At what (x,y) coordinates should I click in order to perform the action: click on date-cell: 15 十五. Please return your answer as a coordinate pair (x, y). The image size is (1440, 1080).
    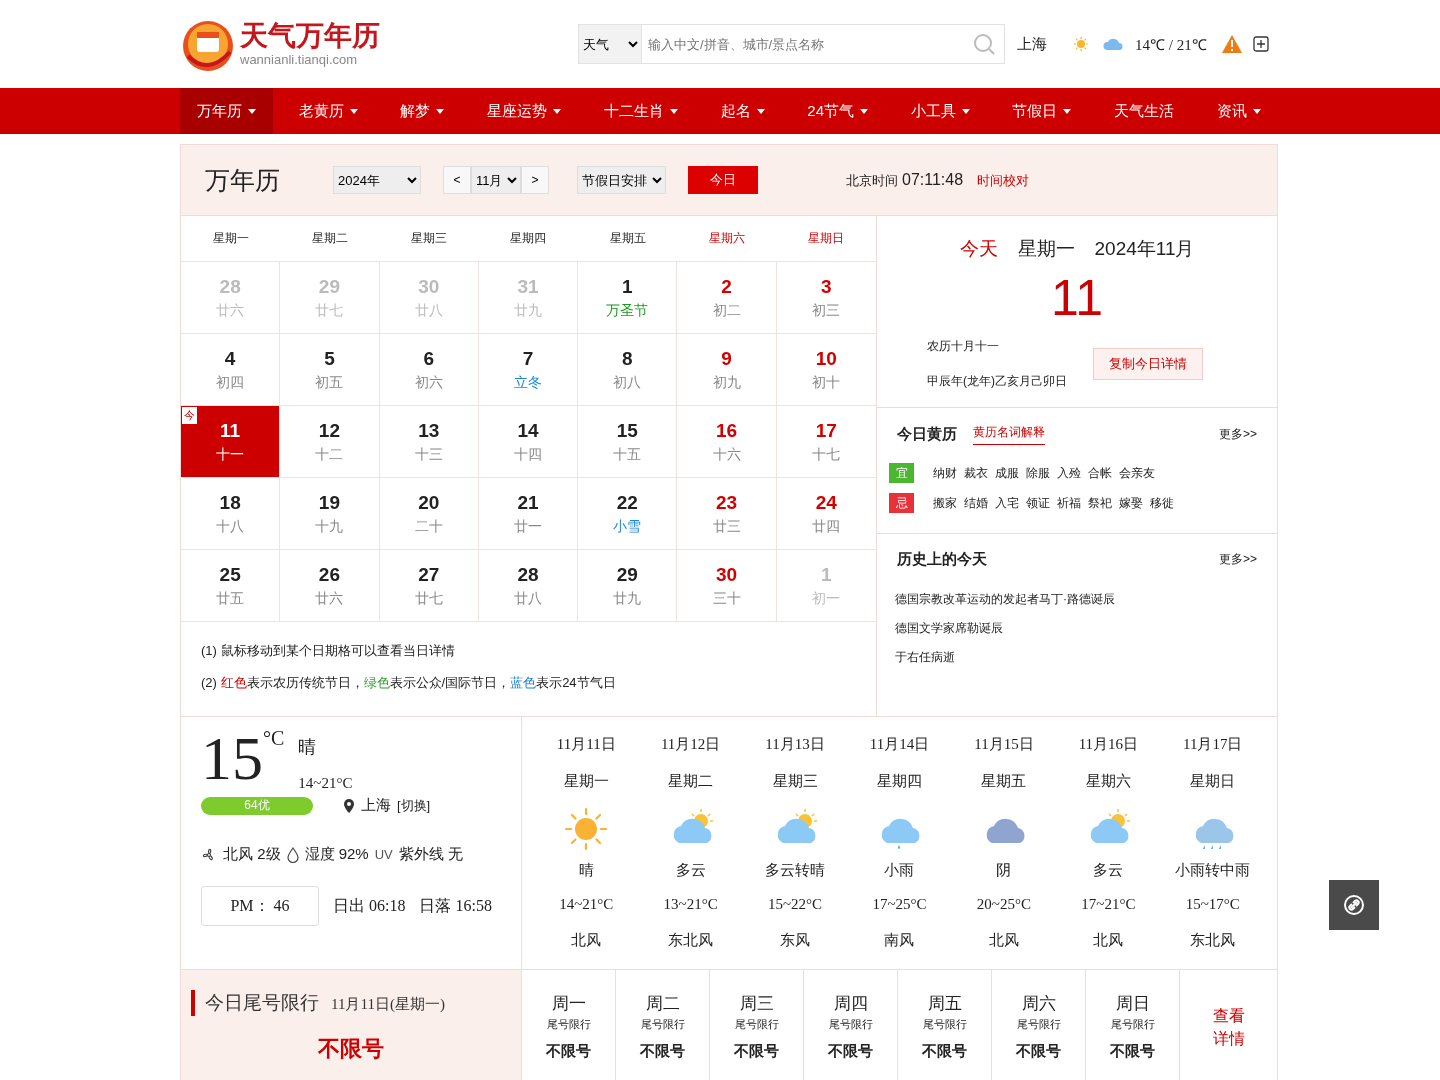
    Looking at the image, I should click on (628, 442).